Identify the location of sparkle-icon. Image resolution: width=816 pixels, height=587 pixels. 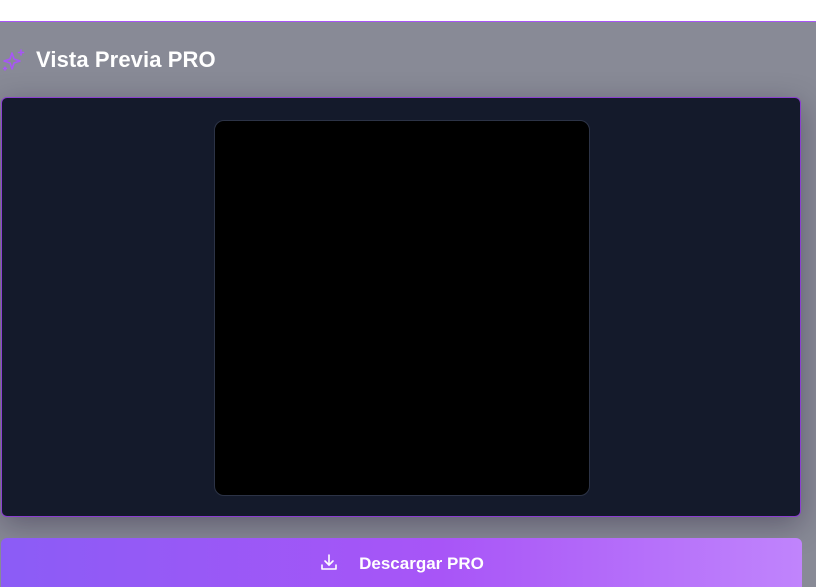
(13, 60).